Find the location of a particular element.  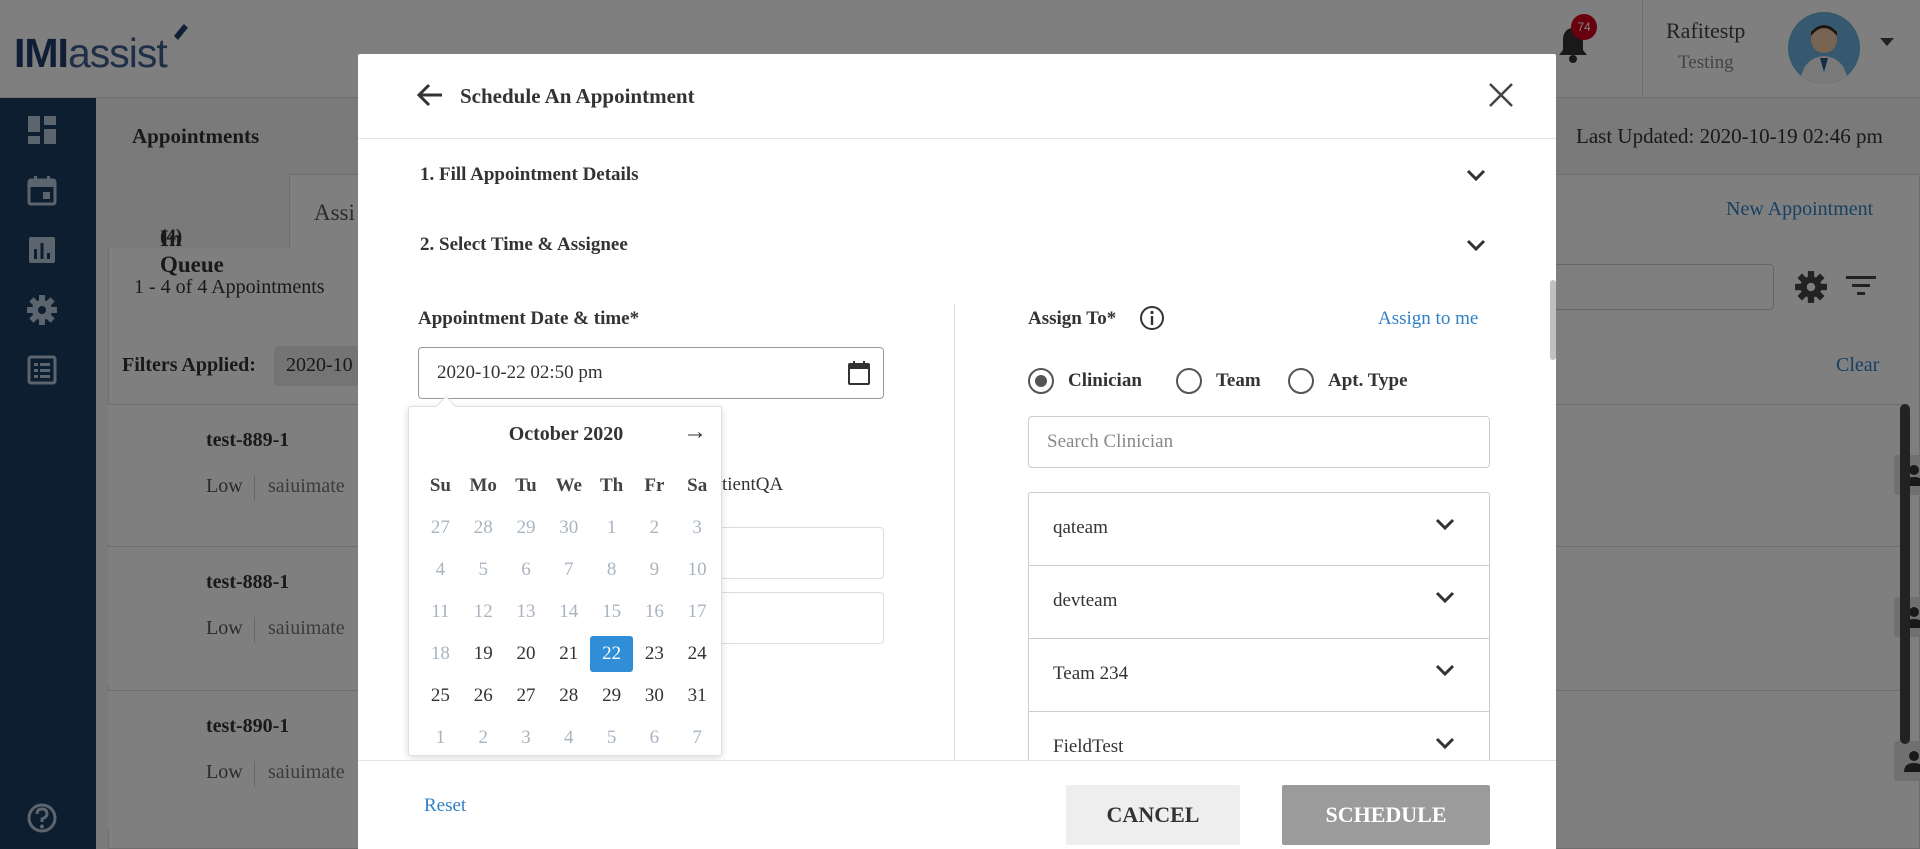

weekday-label: We is located at coordinates (568, 485).